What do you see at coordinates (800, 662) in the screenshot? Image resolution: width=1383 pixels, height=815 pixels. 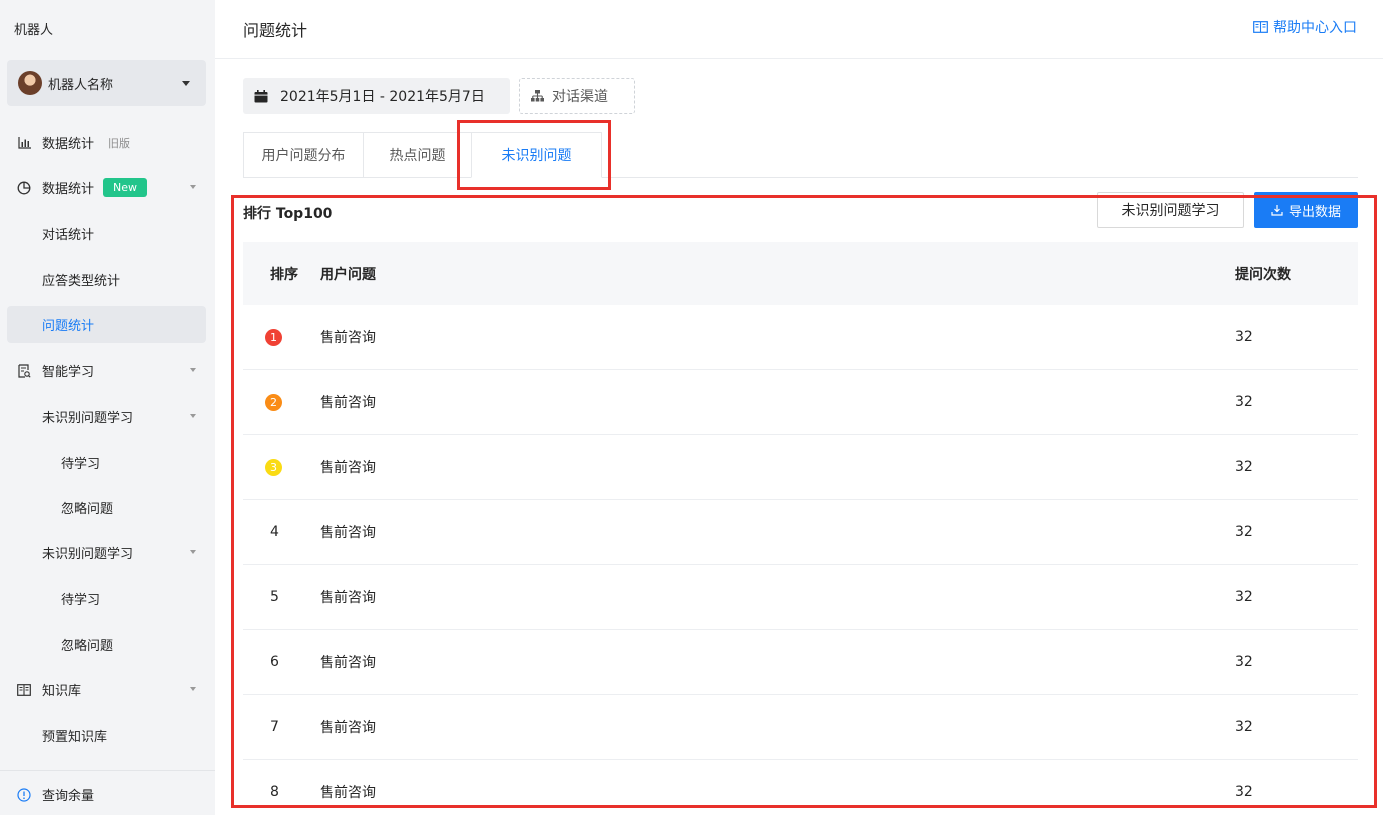 I see `table-row: 6 售前咨询 32` at bounding box center [800, 662].